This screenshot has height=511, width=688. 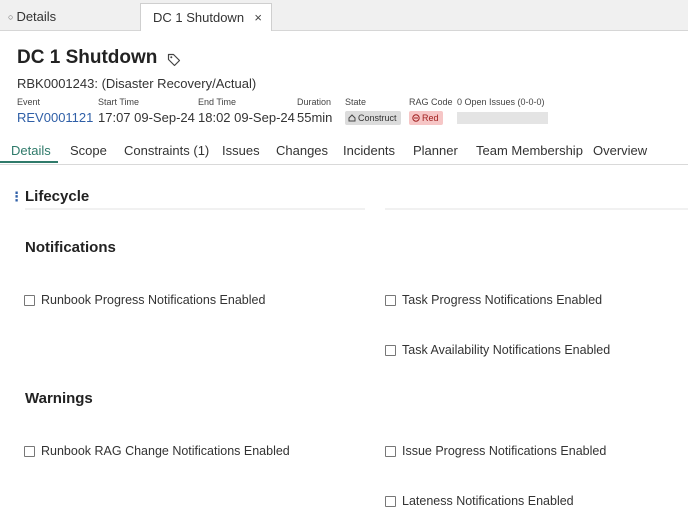 I want to click on state-label: State, so click(x=356, y=102).